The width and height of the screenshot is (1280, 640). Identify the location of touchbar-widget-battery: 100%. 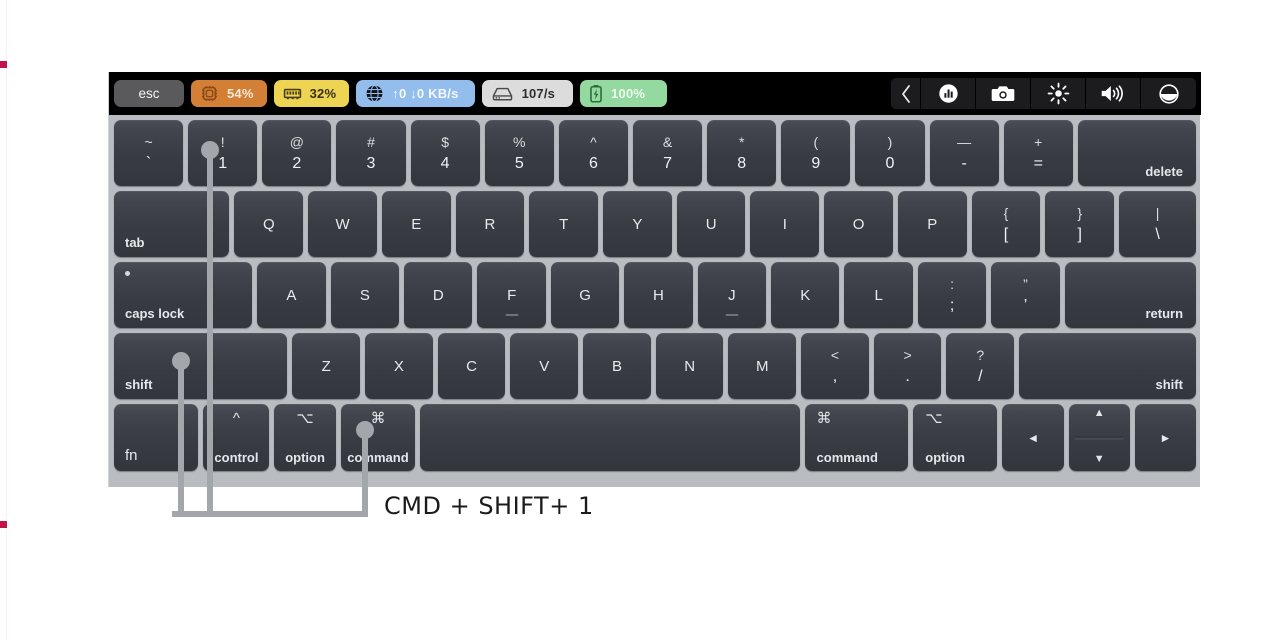
(624, 93).